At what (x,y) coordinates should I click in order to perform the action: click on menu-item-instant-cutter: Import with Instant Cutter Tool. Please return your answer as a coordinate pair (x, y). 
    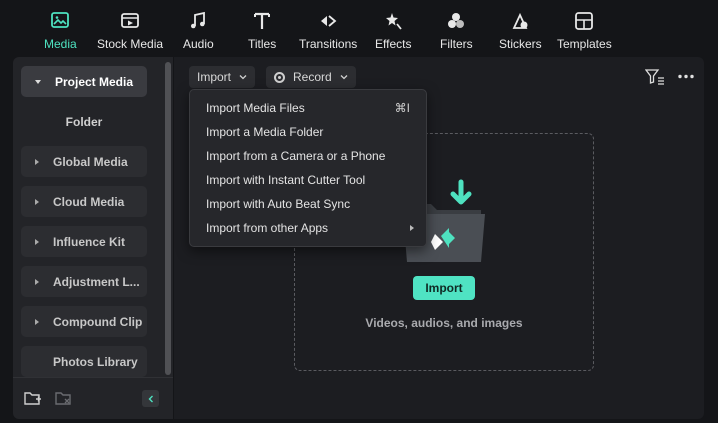
    Looking at the image, I should click on (308, 180).